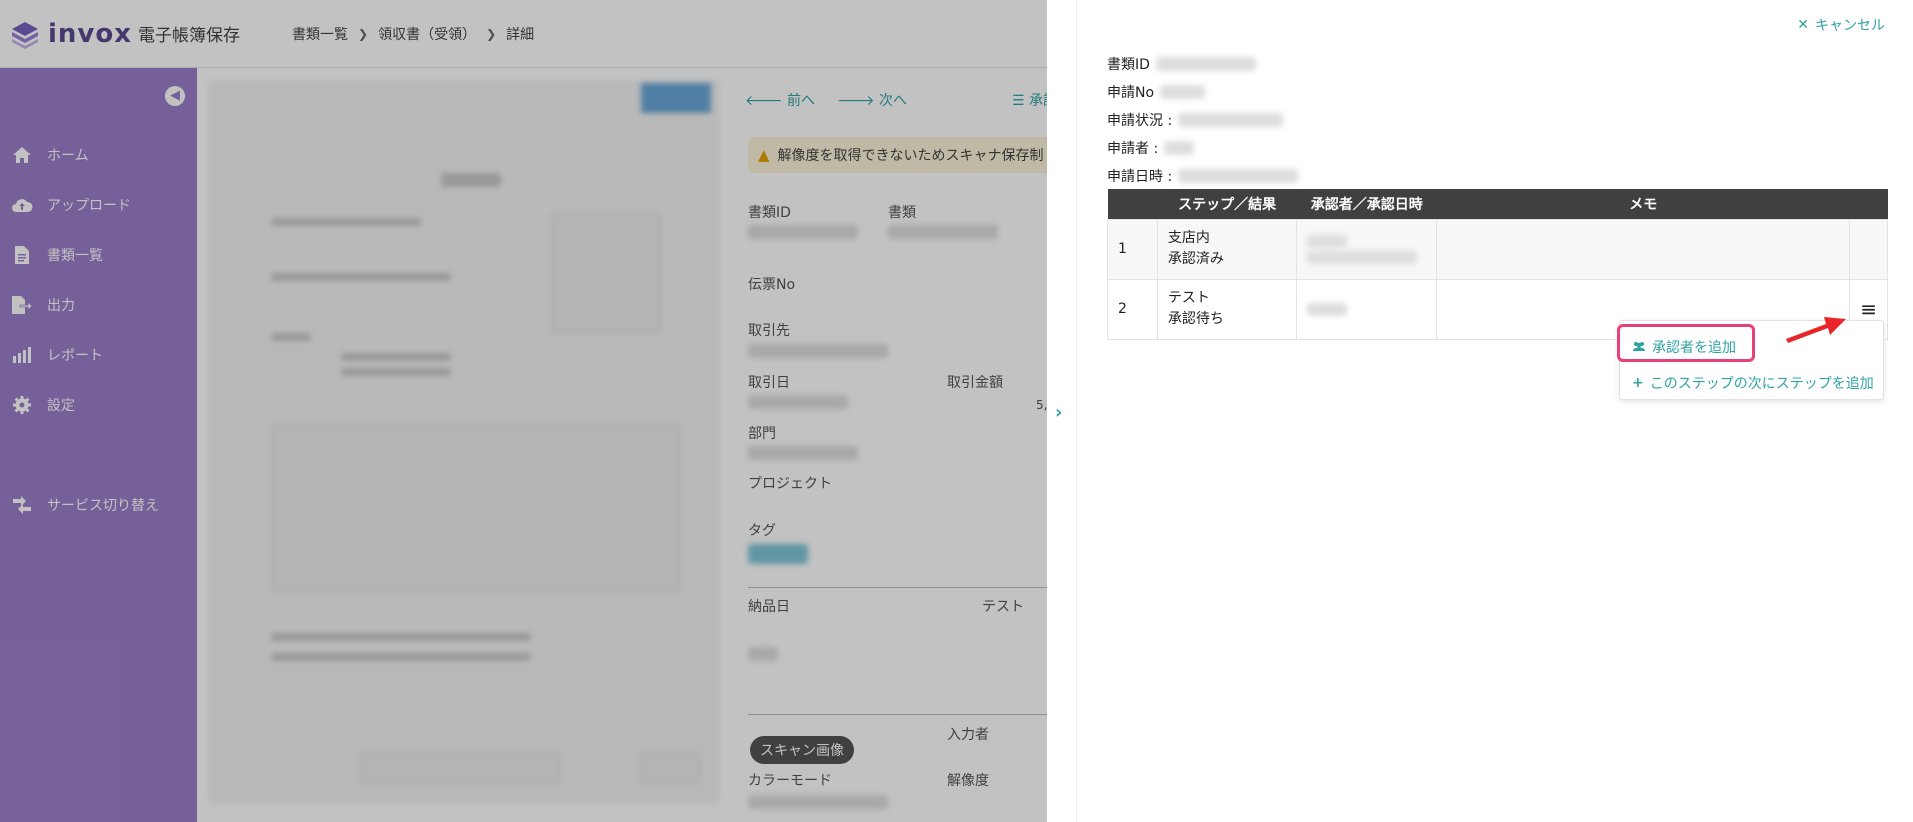 The width and height of the screenshot is (1913, 822). What do you see at coordinates (1686, 343) in the screenshot?
I see `highlight-box` at bounding box center [1686, 343].